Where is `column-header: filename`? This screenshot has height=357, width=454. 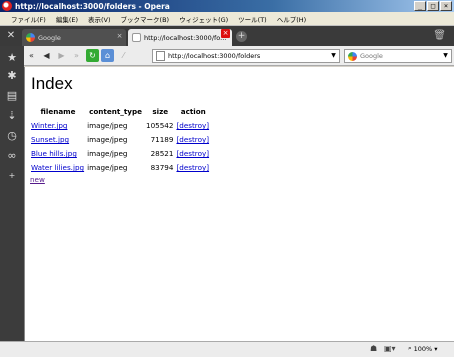 column-header: filename is located at coordinates (58, 111).